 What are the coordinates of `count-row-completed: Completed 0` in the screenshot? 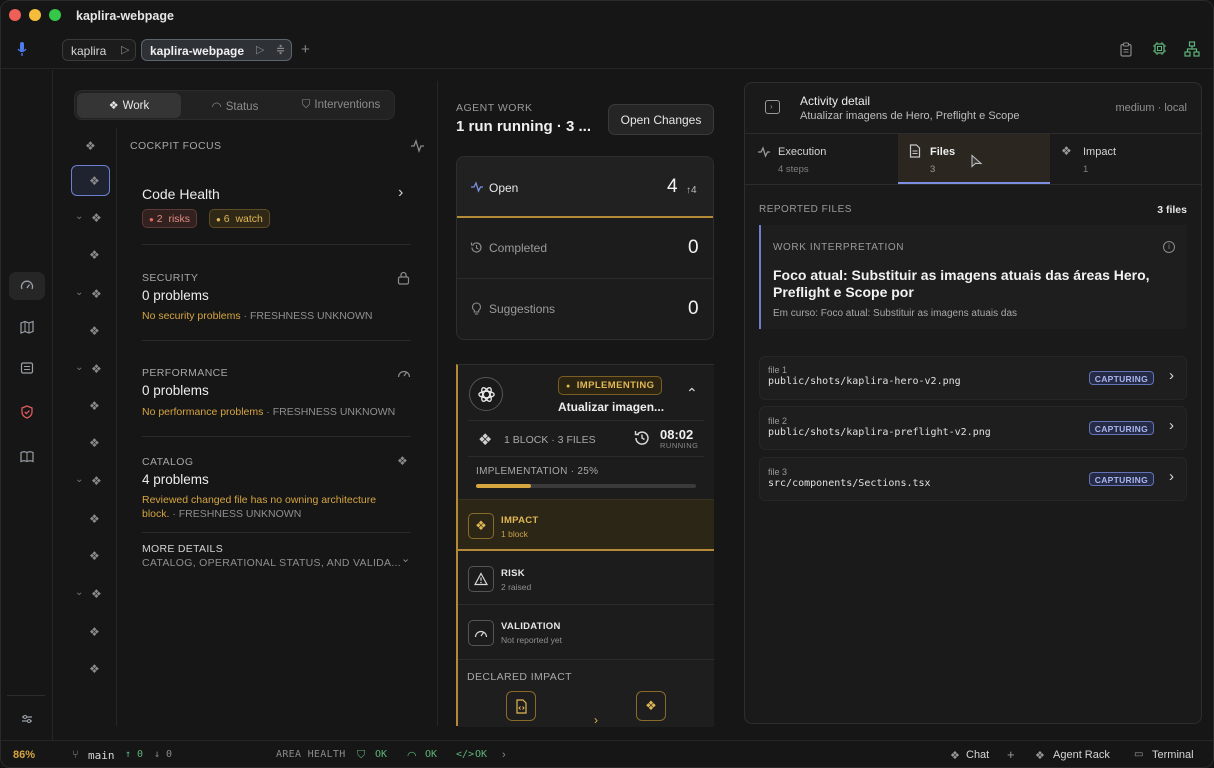 It's located at (585, 249).